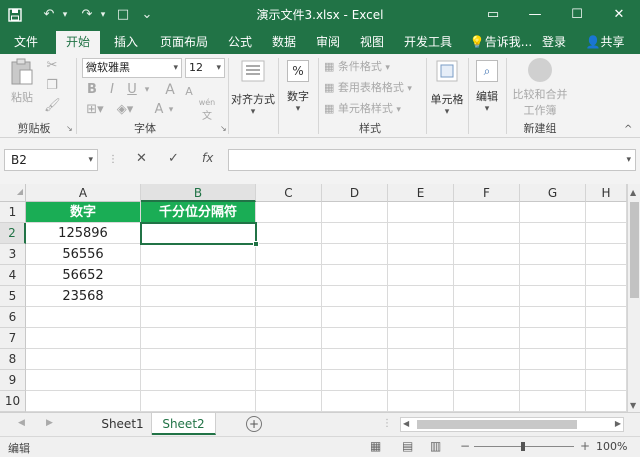 Image resolution: width=640 pixels, height=457 pixels. Describe the element at coordinates (13, 254) in the screenshot. I see `row-header-3: 3` at that location.